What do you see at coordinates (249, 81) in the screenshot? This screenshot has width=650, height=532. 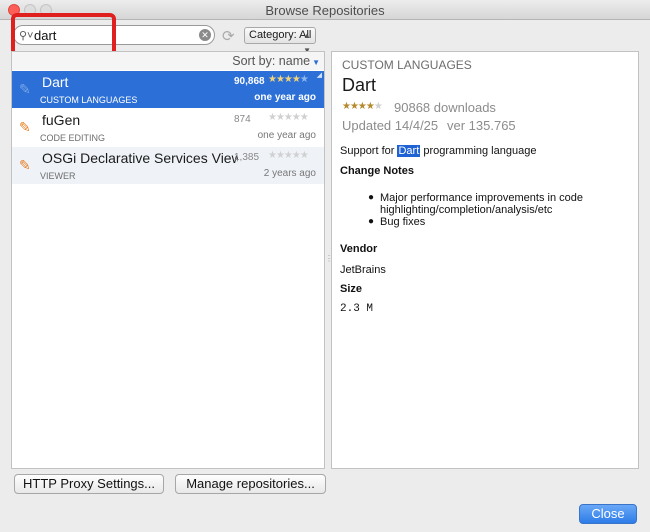 I see `plugin-downloads: 90,868` at bounding box center [249, 81].